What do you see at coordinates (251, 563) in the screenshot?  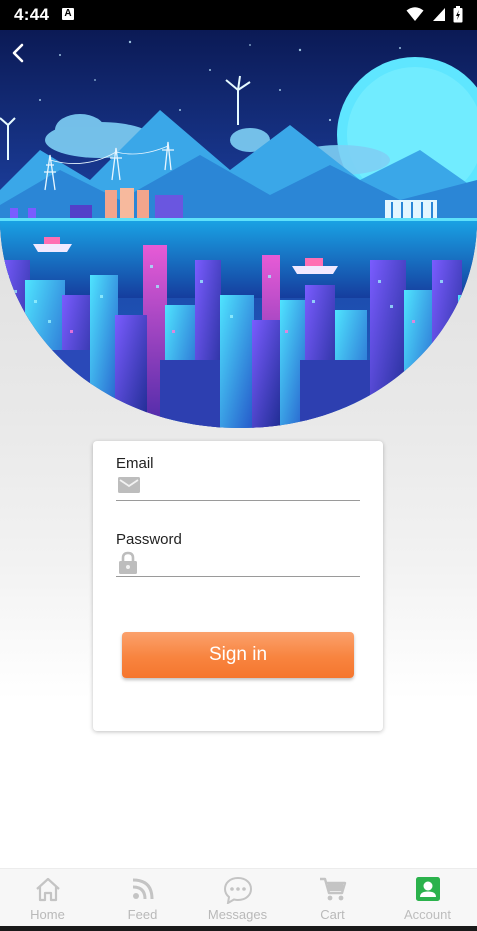 I see `password-input` at bounding box center [251, 563].